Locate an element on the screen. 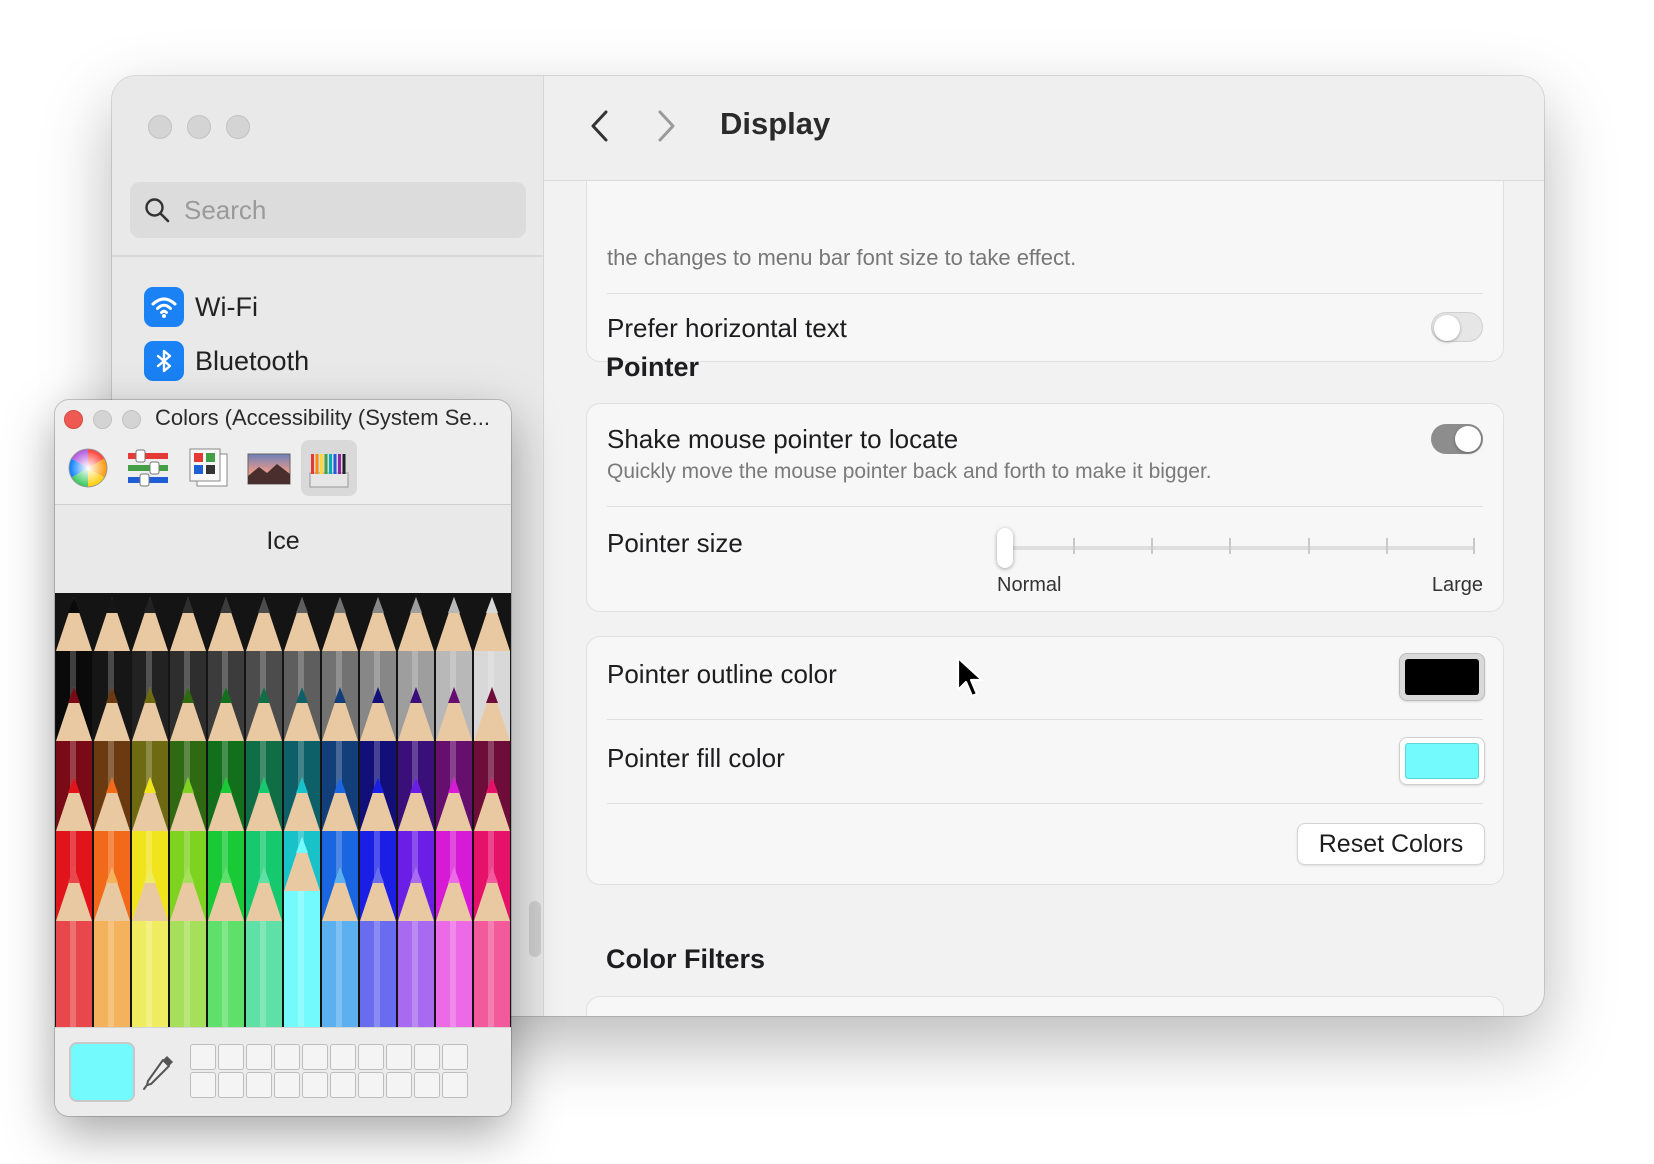 This screenshot has height=1164, width=1654. chevron-right-icon is located at coordinates (666, 126).